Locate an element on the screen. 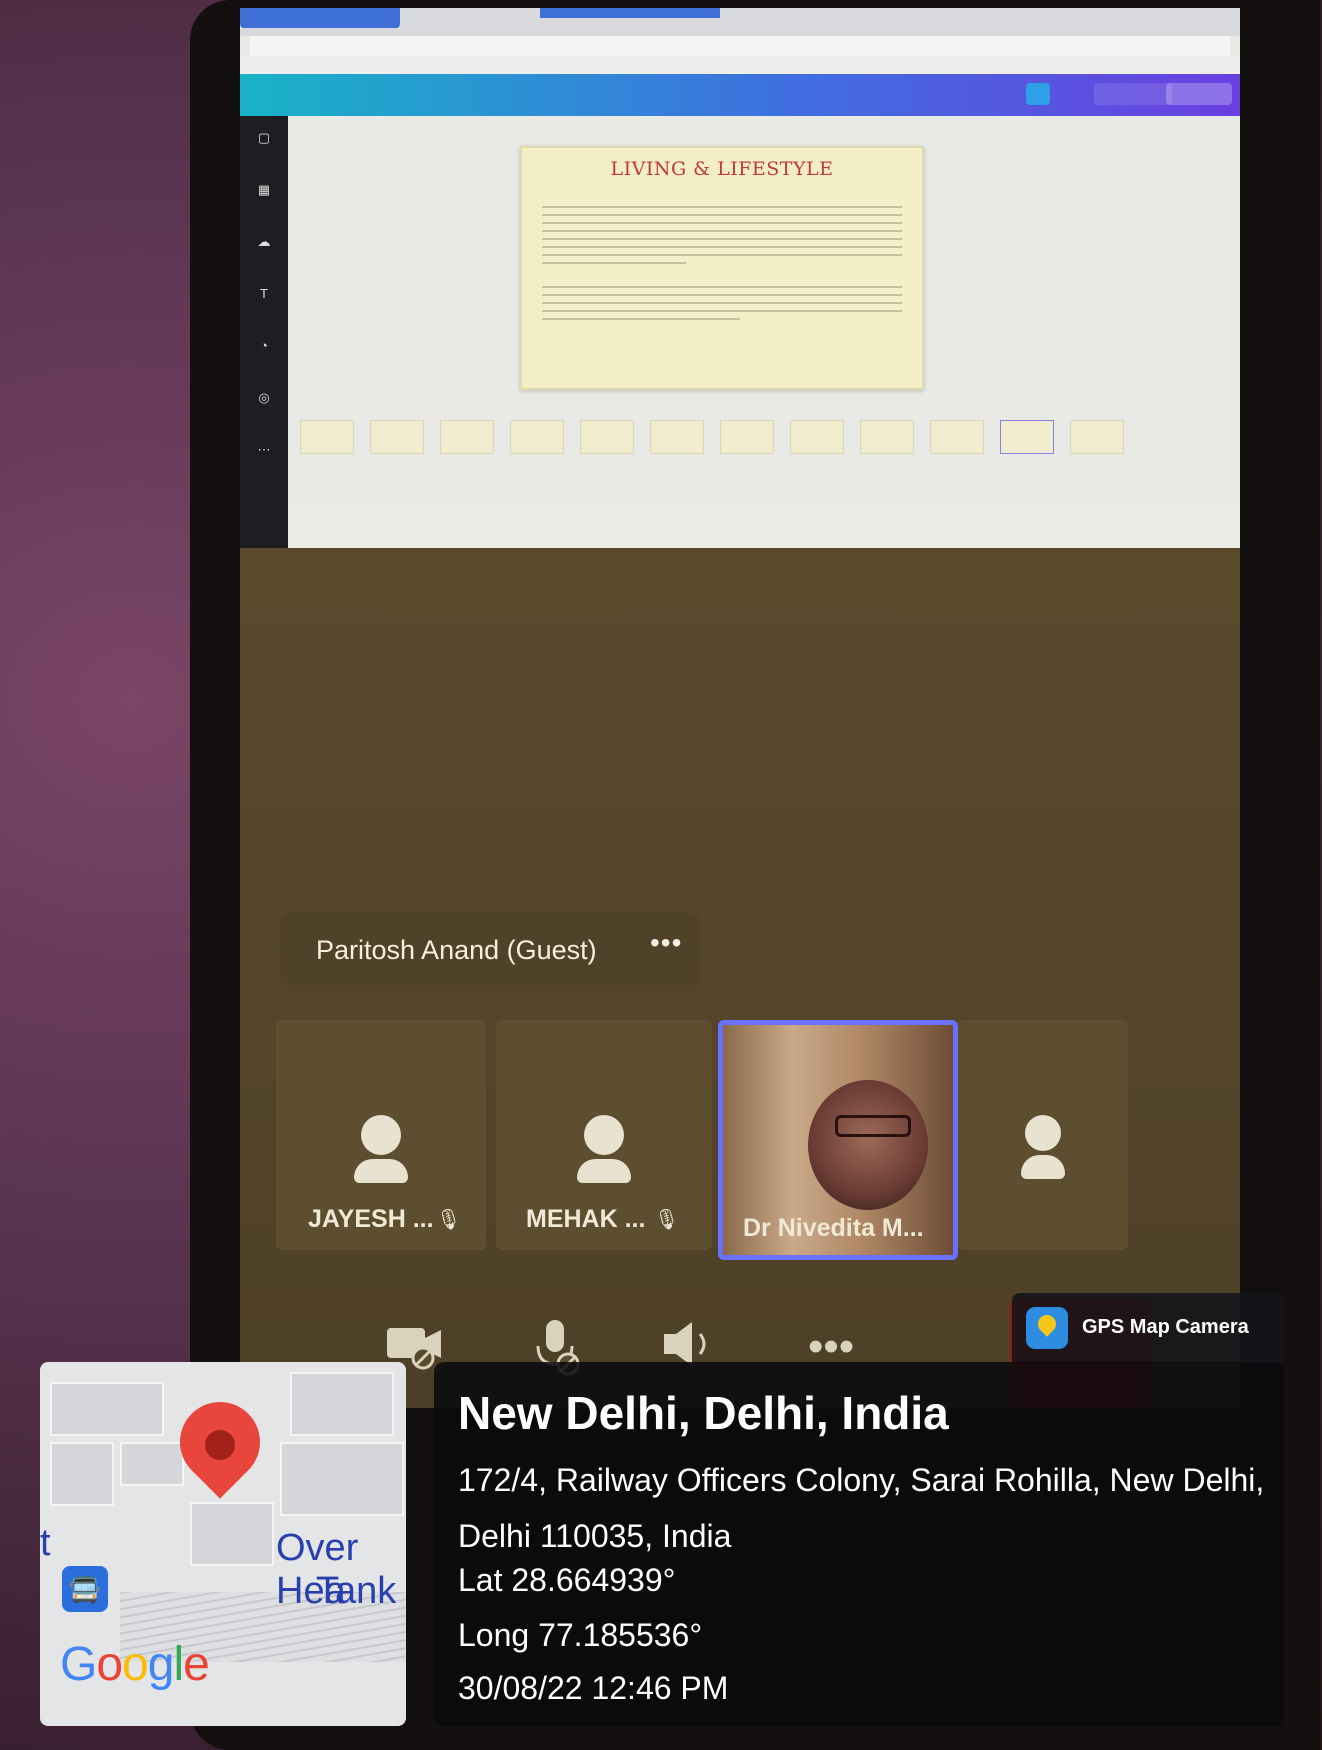  share-button is located at coordinates (1199, 94).